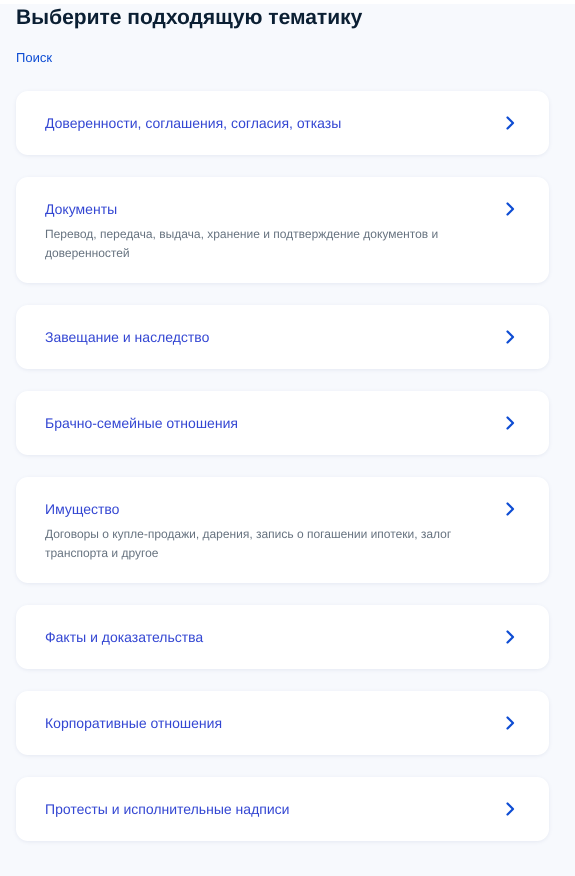  Describe the element at coordinates (81, 209) in the screenshot. I see `topic-title: Документы` at that location.